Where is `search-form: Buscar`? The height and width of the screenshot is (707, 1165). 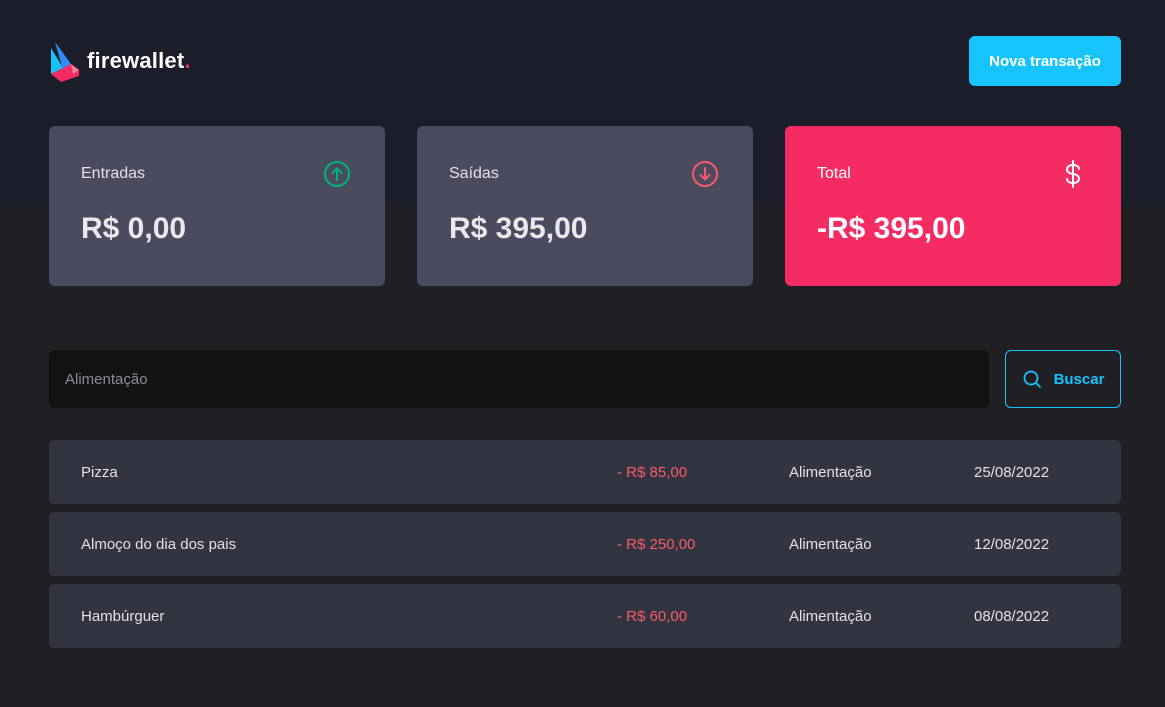 search-form: Buscar is located at coordinates (585, 379).